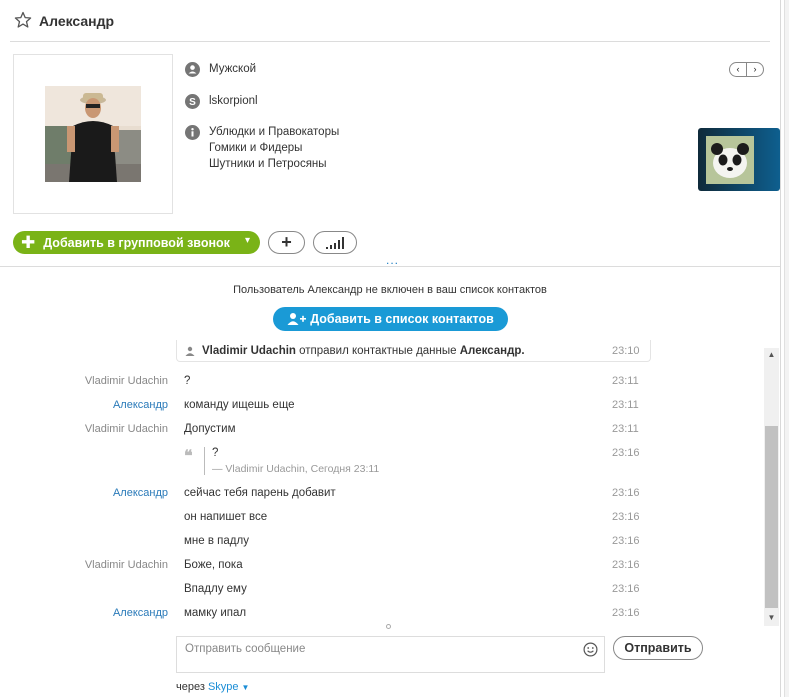 The image size is (789, 697). I want to click on profile-avatar-frame, so click(93, 134).